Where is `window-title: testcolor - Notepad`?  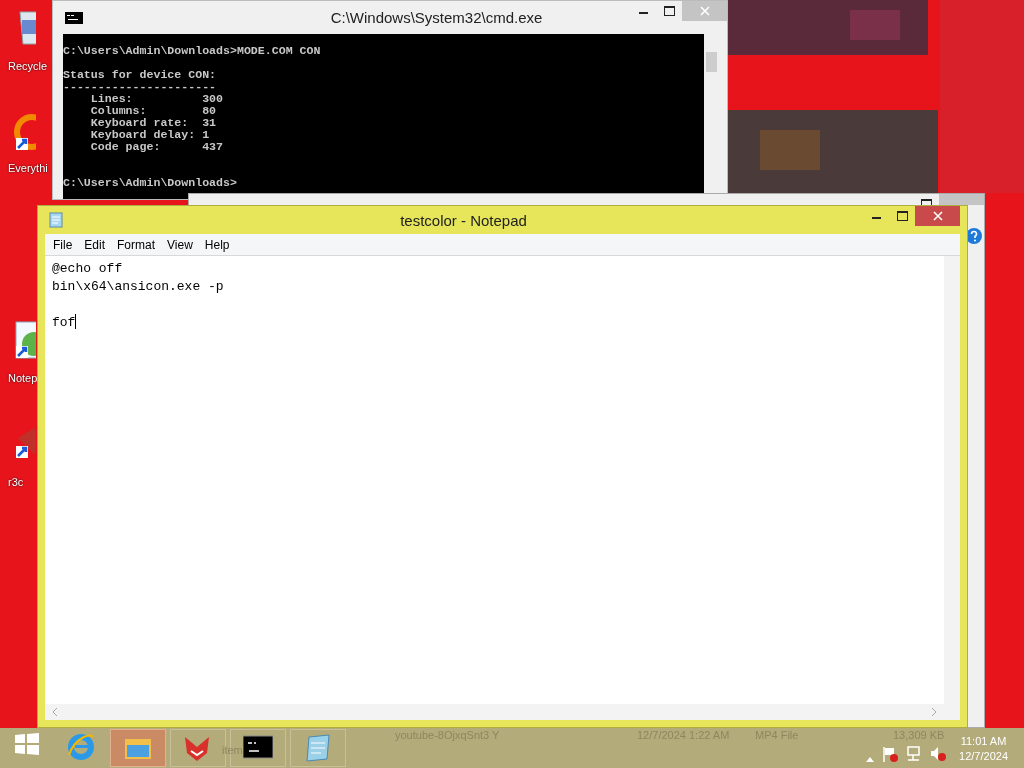 window-title: testcolor - Notepad is located at coordinates (463, 220).